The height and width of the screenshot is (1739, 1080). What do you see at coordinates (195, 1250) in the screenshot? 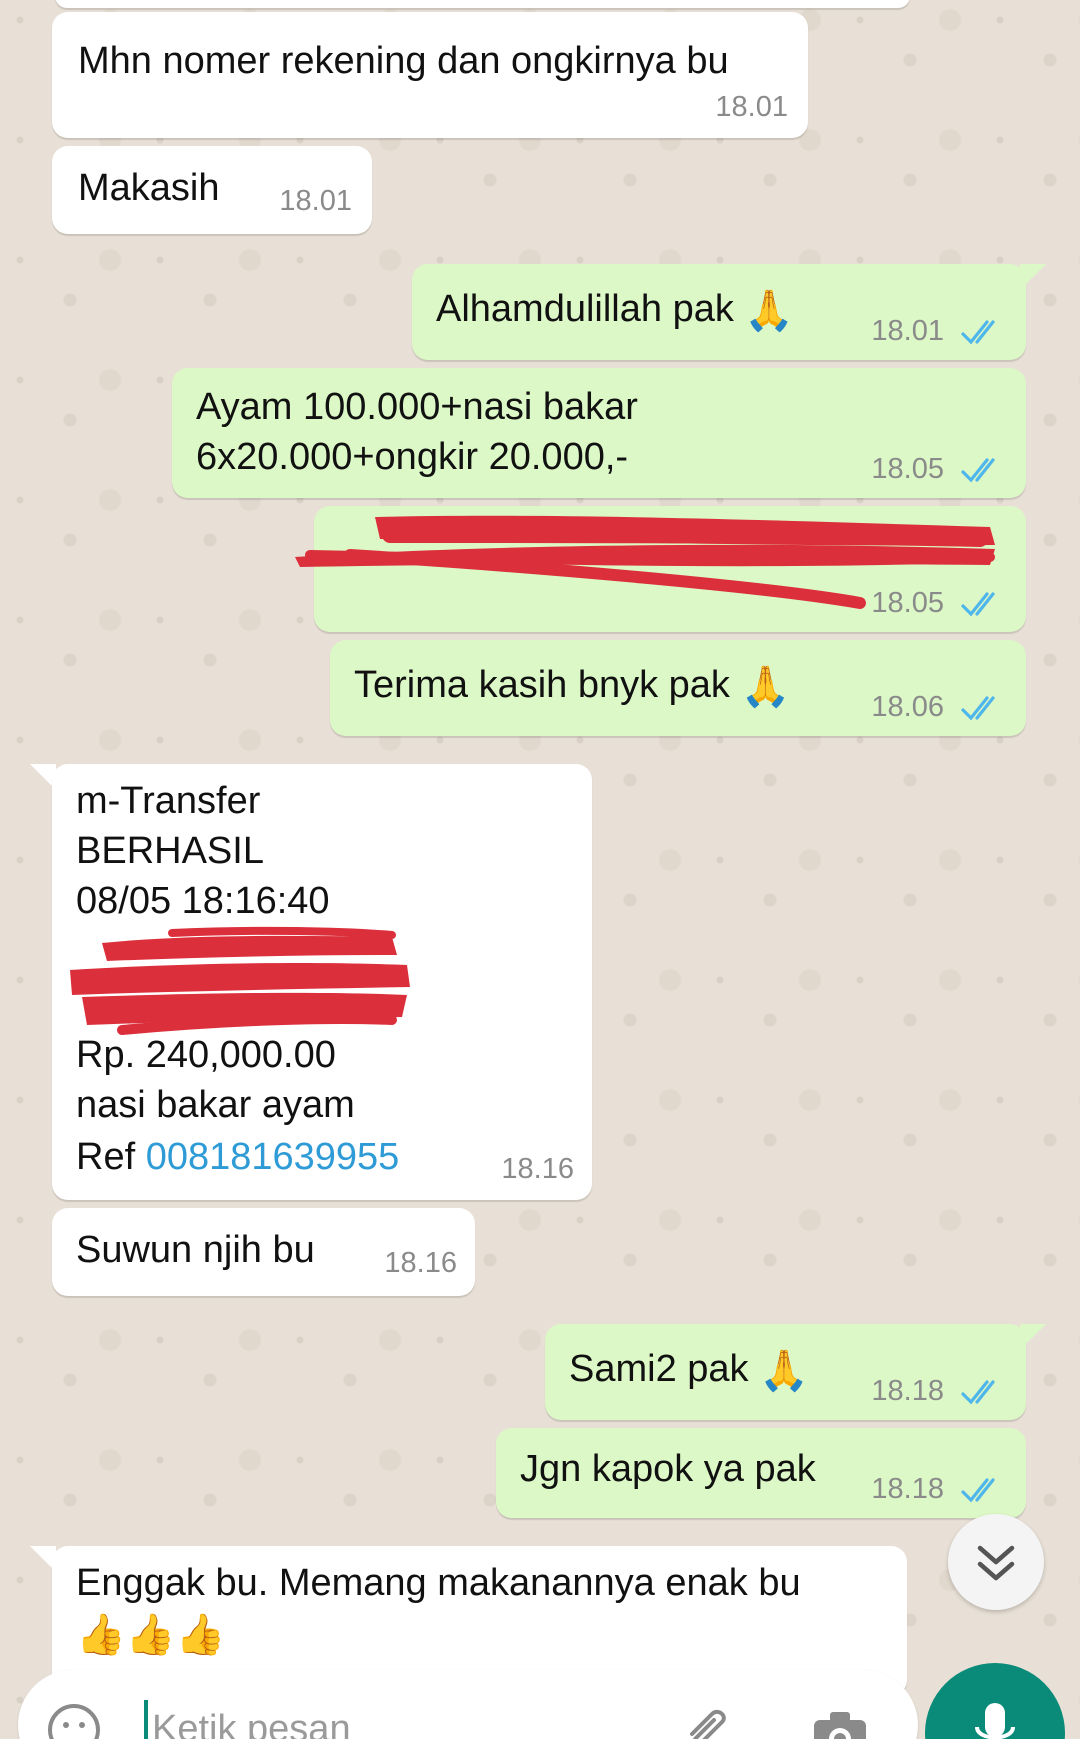
I see `message-text: Suwun njih bu` at bounding box center [195, 1250].